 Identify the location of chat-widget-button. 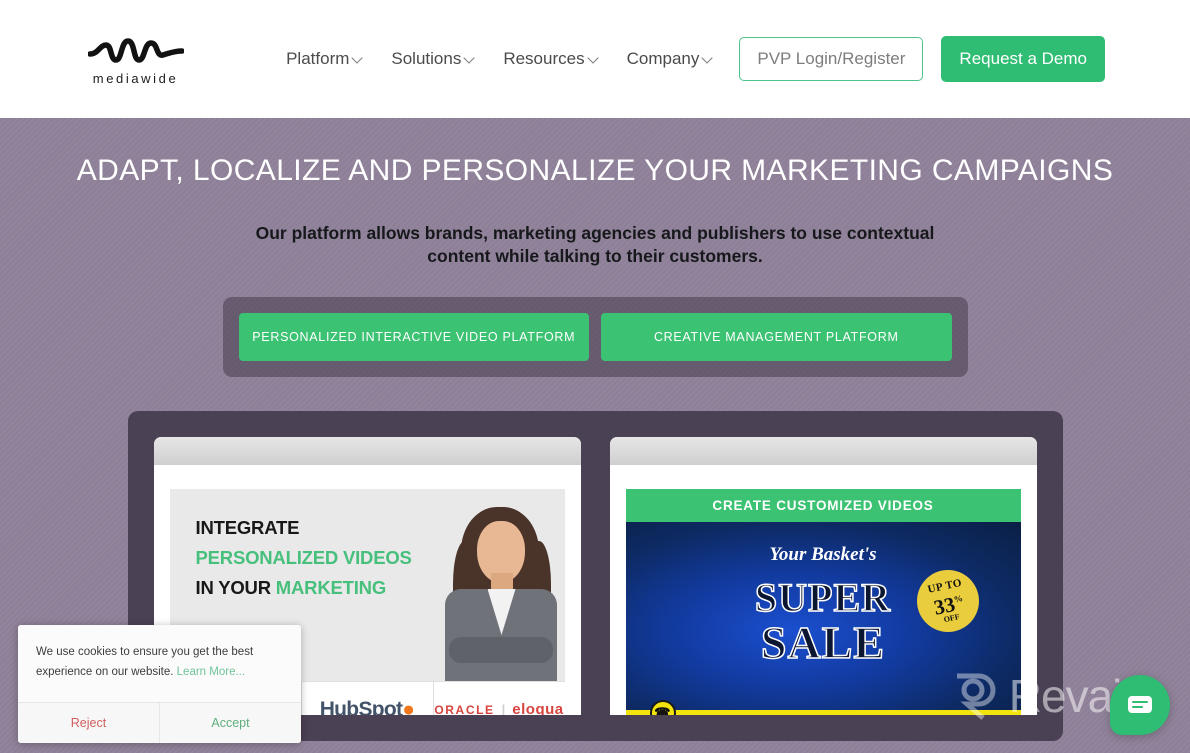
(1140, 705).